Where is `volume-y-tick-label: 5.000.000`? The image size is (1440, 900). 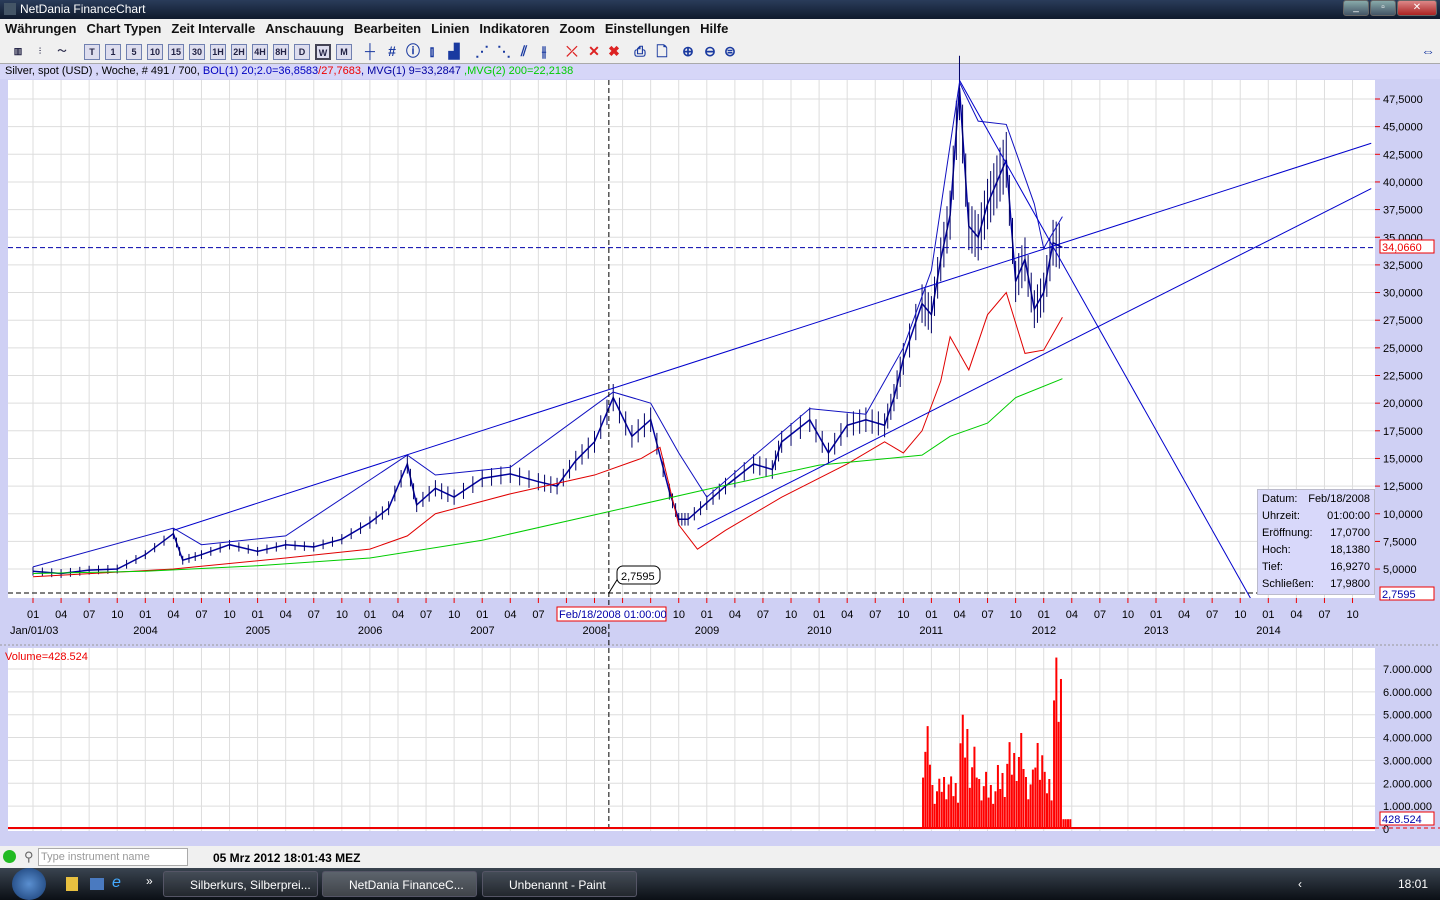
volume-y-tick-label: 5.000.000 is located at coordinates (1407, 716).